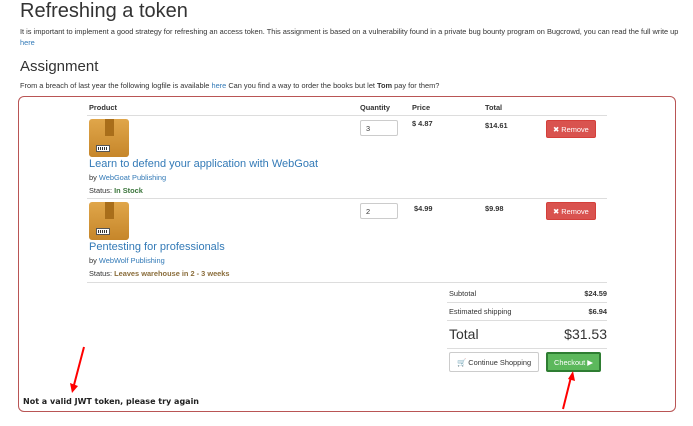  Describe the element at coordinates (590, 362) in the screenshot. I see `play-icon: ▶` at that location.